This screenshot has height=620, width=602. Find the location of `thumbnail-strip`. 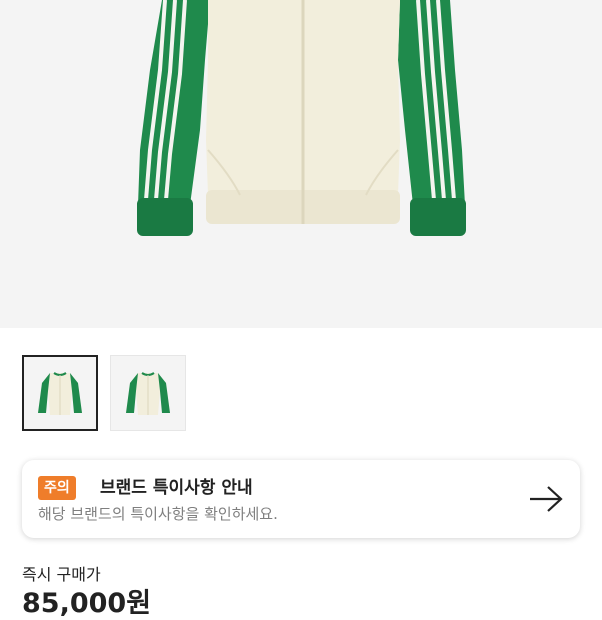

thumbnail-strip is located at coordinates (104, 393).